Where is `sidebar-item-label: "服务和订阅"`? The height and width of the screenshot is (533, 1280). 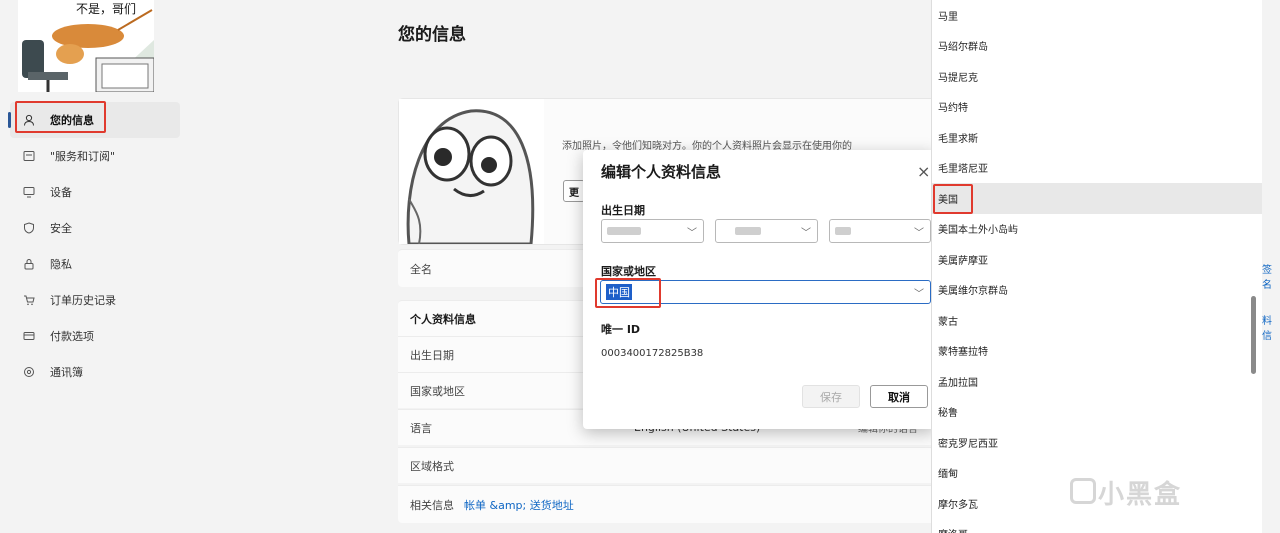 sidebar-item-label: "服务和订阅" is located at coordinates (83, 156).